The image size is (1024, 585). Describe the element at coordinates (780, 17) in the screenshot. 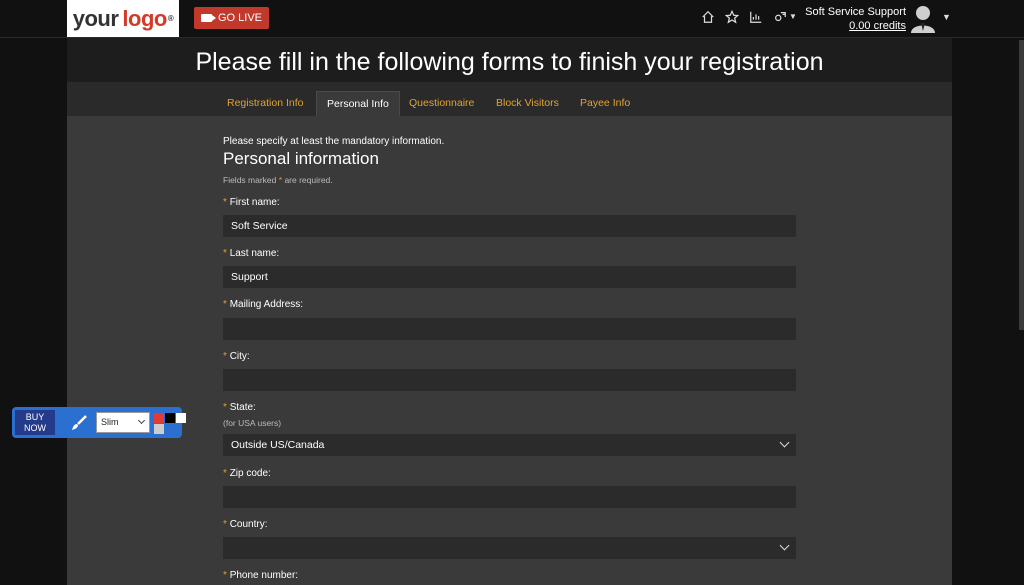

I see `settings-icon` at that location.